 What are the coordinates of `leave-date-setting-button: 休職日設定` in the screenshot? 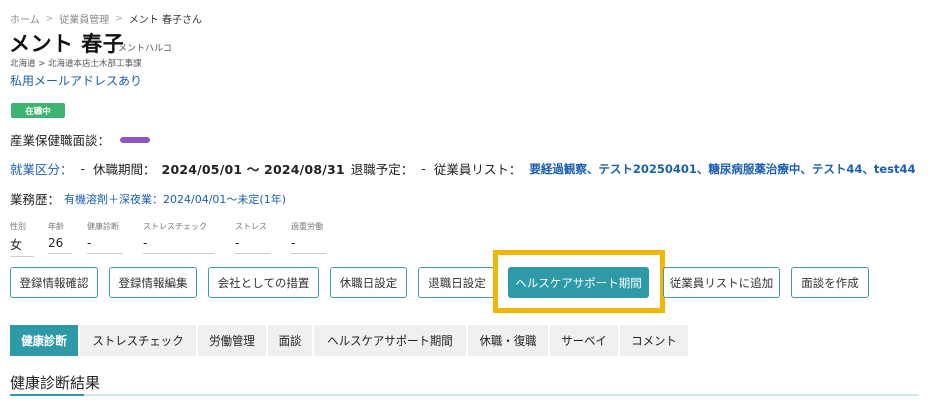 It's located at (368, 282).